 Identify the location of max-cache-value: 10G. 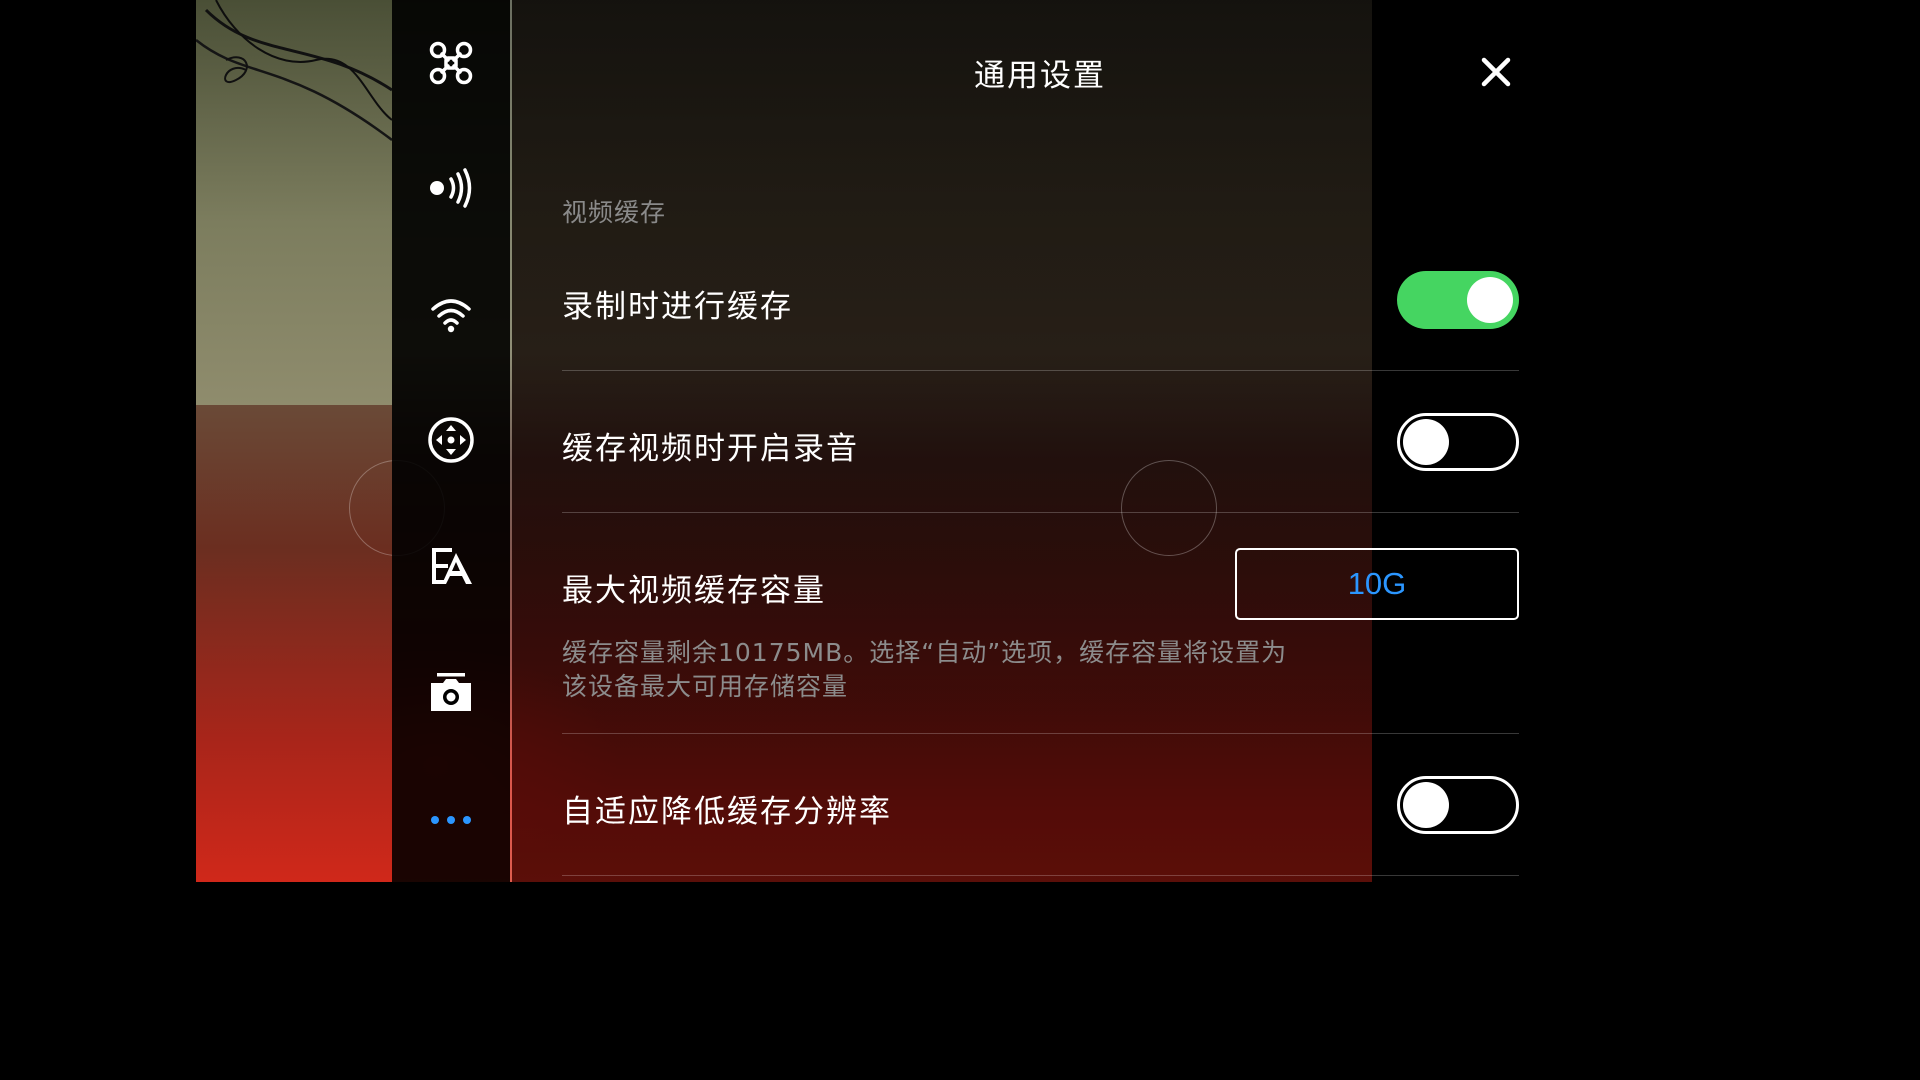
(1377, 583).